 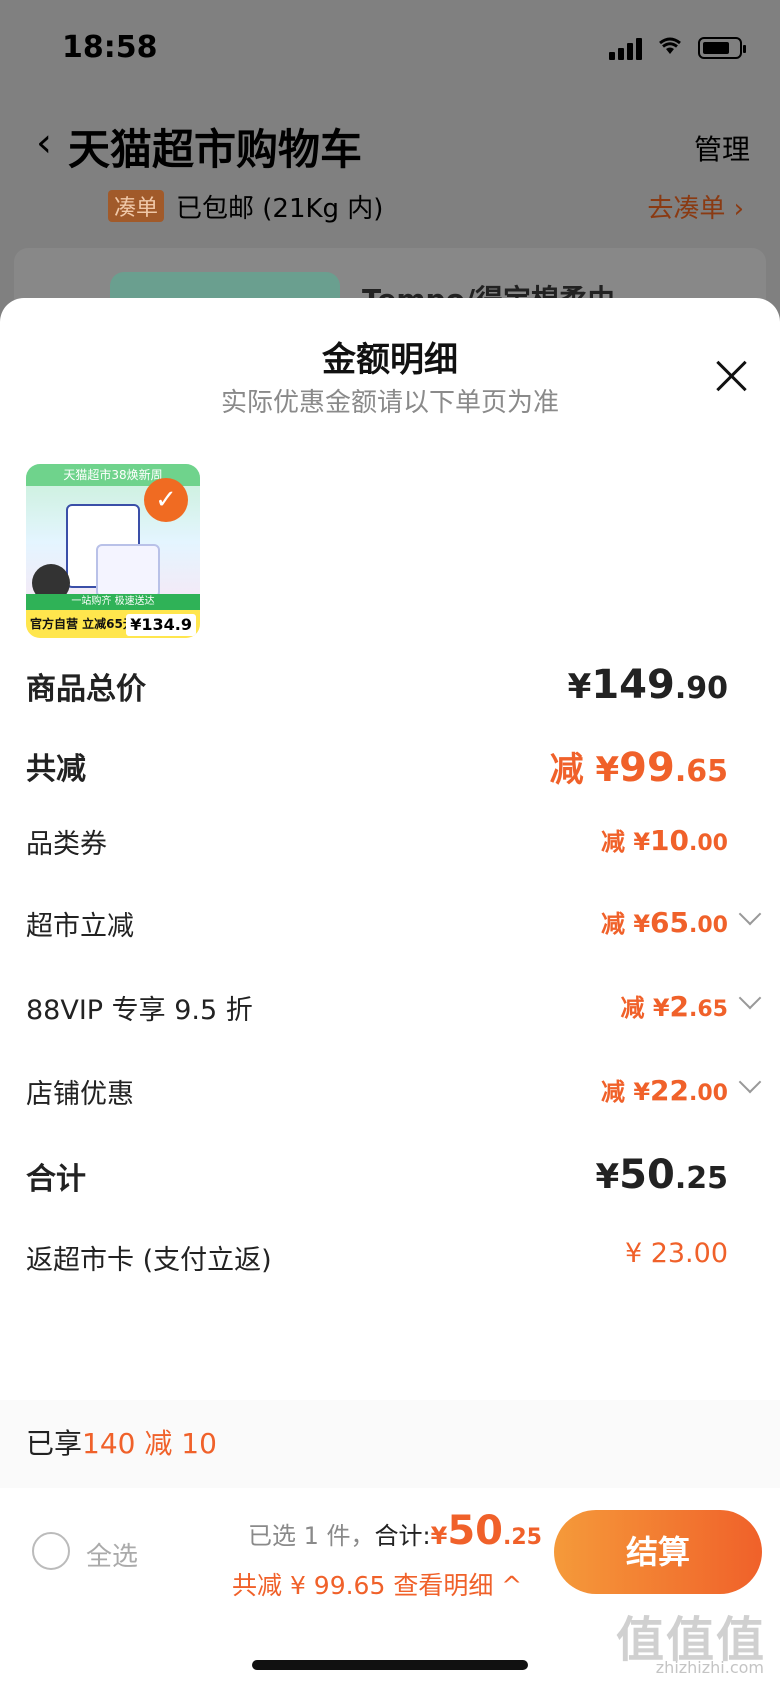 I want to click on row-label: 店铺优惠, so click(x=80, y=1094).